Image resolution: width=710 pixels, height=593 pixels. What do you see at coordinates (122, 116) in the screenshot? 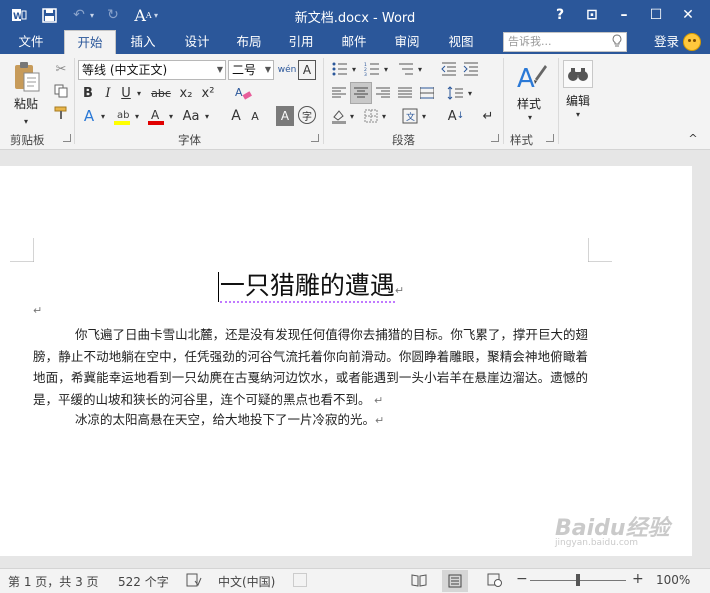
I see `highlight-color-icon: ab` at bounding box center [122, 116].